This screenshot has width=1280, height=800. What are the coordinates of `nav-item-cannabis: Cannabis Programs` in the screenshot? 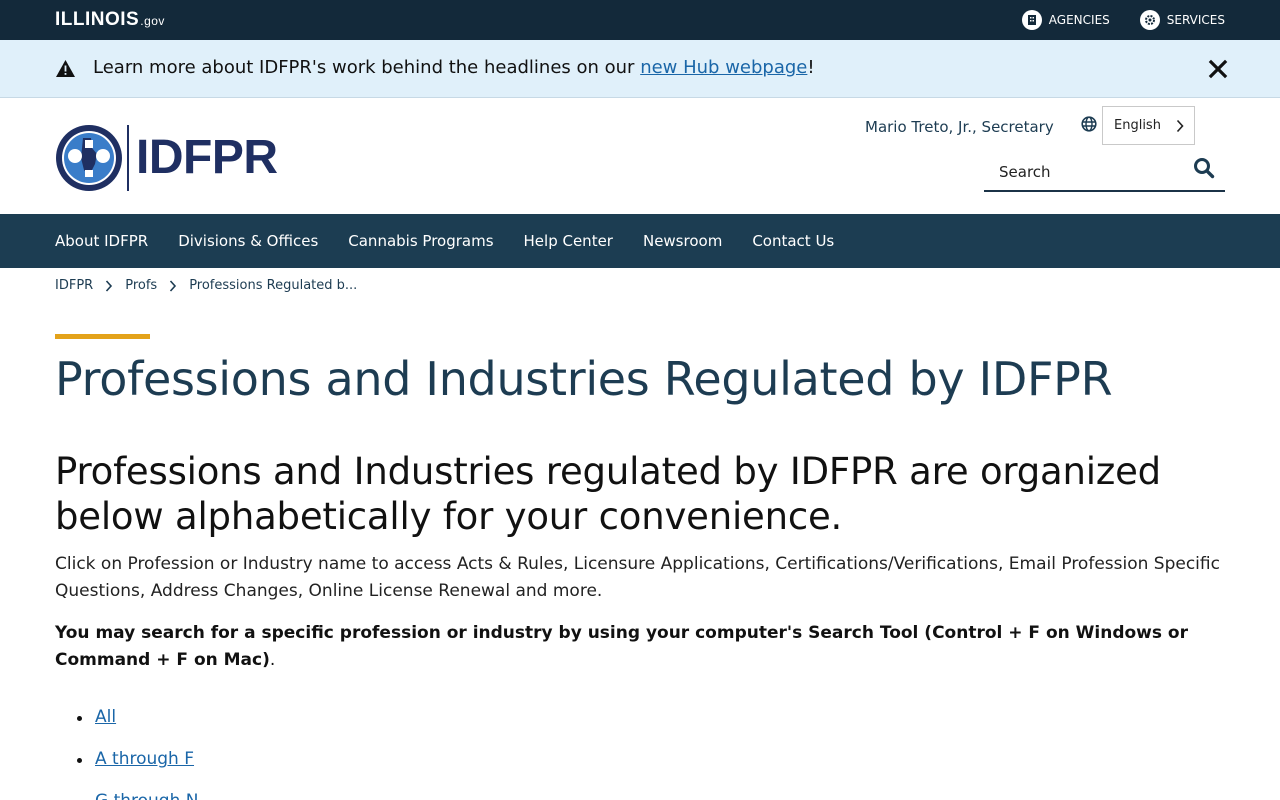 It's located at (420, 241).